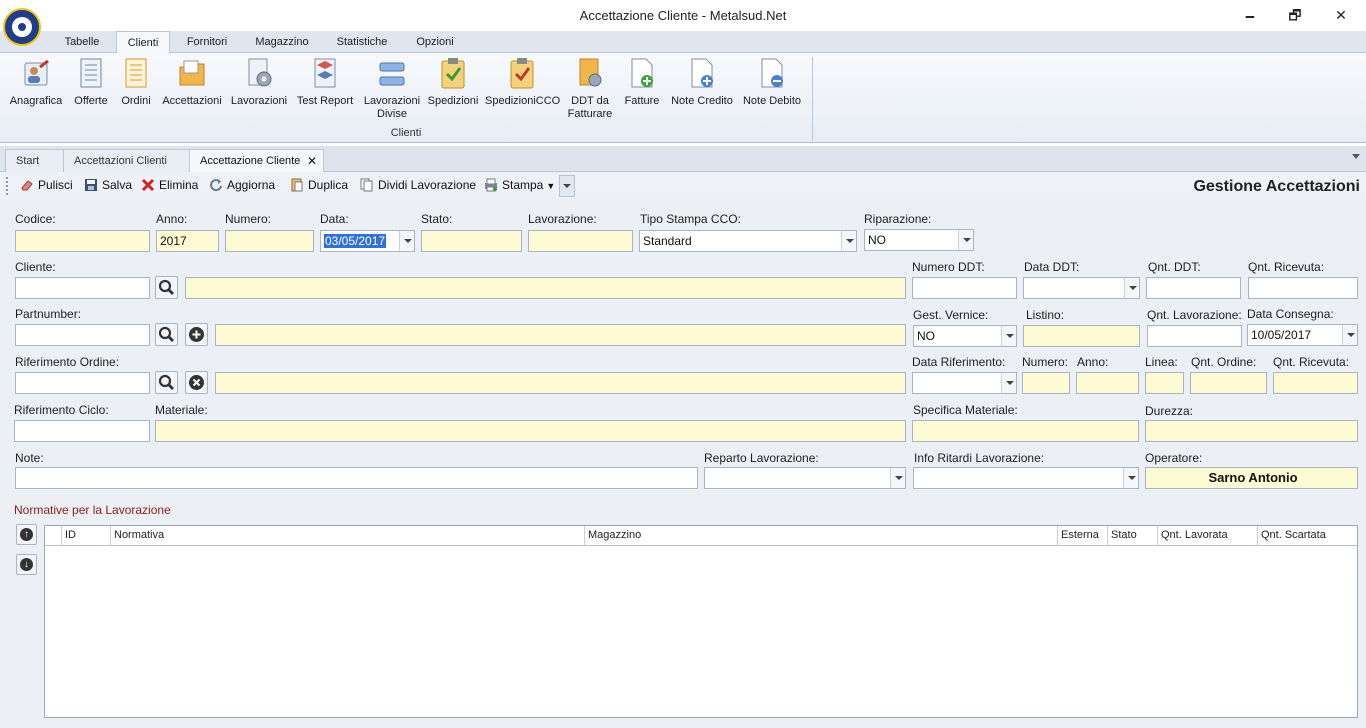 The width and height of the screenshot is (1366, 728). What do you see at coordinates (325, 82) in the screenshot?
I see `test-report-button: Test Report` at bounding box center [325, 82].